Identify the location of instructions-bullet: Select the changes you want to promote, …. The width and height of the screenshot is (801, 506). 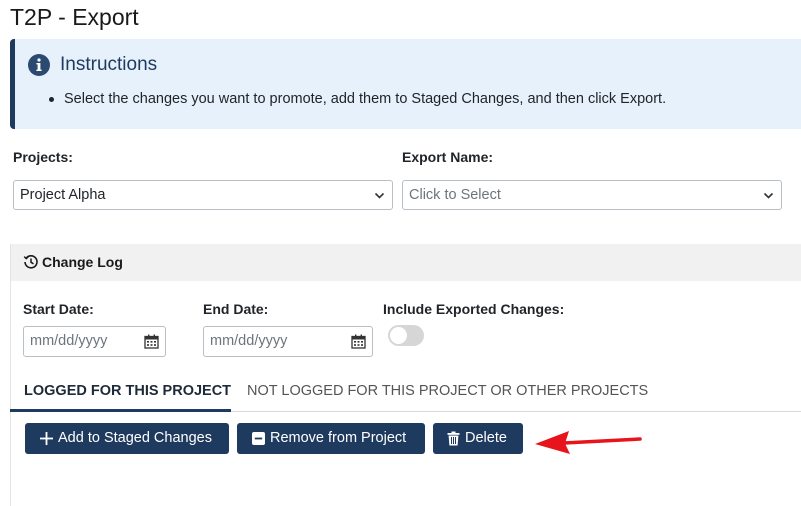
(357, 99).